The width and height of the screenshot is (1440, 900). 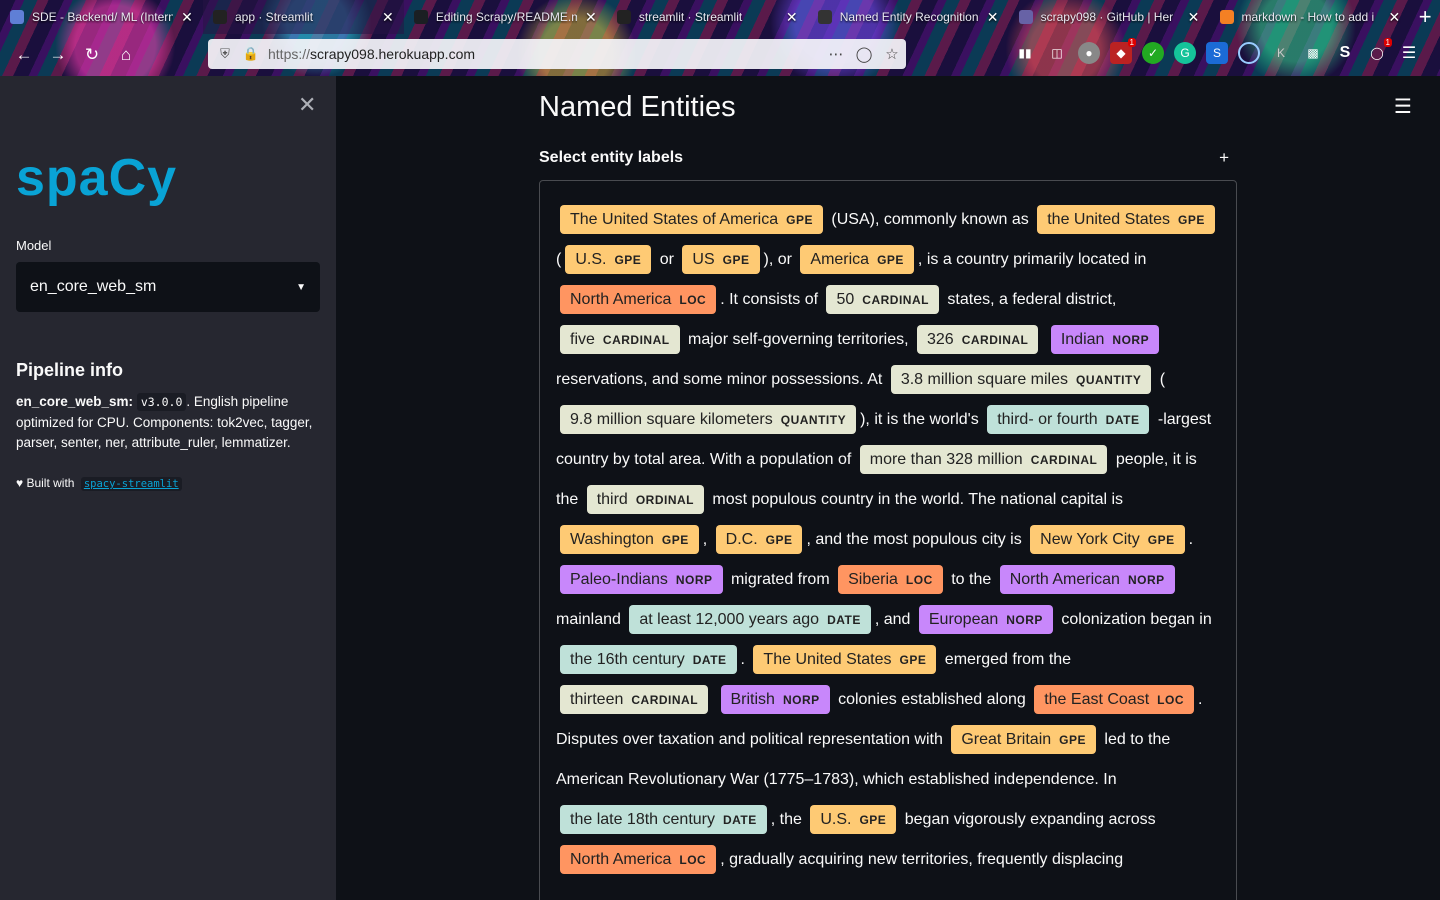 I want to click on browser-tab: app · Streamlit ✕, so click(x=303, y=17).